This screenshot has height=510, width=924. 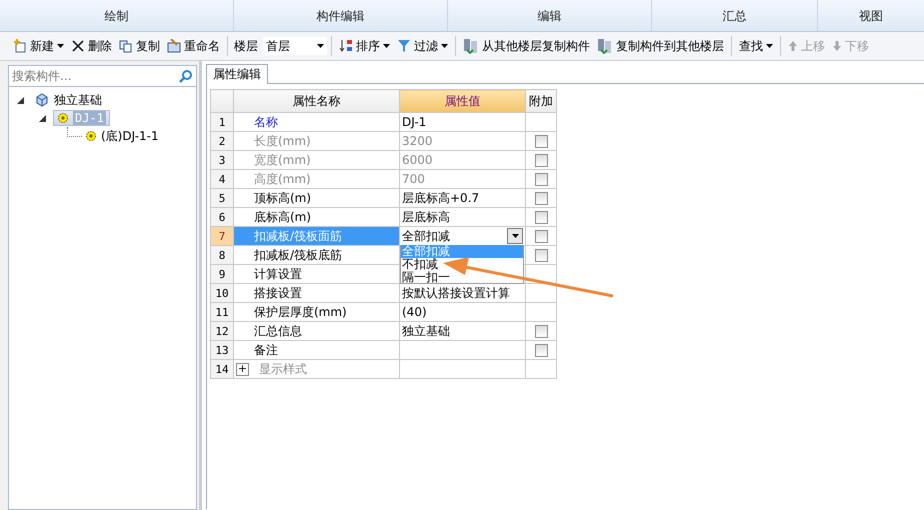 What do you see at coordinates (222, 141) in the screenshot?
I see `row-number: 2` at bounding box center [222, 141].